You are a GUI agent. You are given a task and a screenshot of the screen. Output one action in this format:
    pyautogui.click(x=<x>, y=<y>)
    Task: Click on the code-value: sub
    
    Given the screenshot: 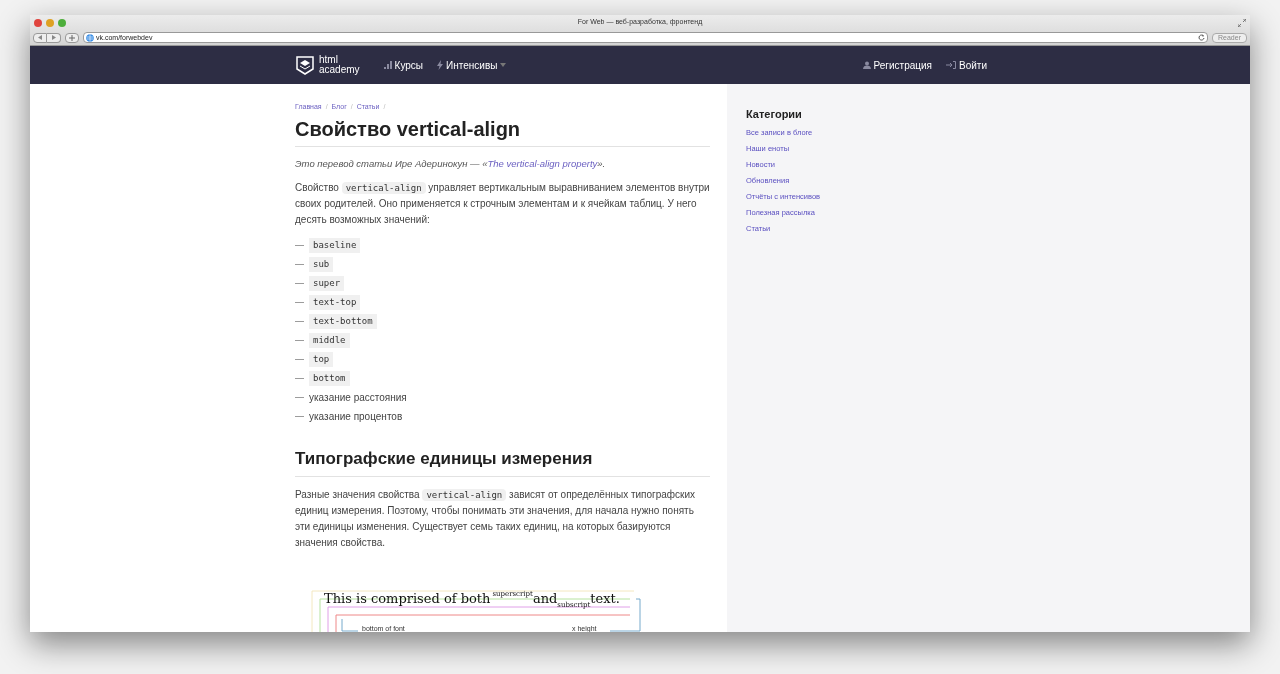 What is the action you would take?
    pyautogui.click(x=321, y=264)
    